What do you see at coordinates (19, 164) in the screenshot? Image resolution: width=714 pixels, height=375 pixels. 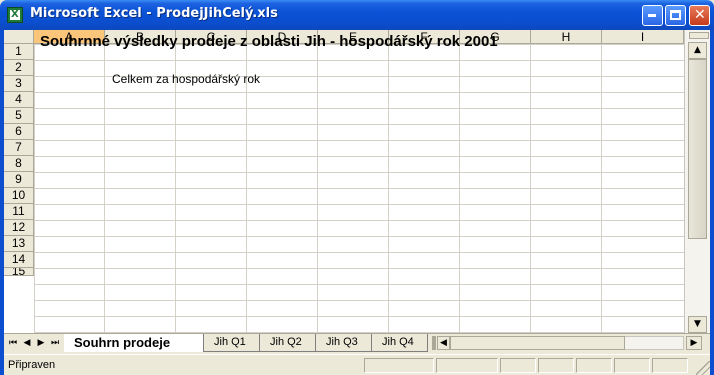 I see `row-header-8: 8` at bounding box center [19, 164].